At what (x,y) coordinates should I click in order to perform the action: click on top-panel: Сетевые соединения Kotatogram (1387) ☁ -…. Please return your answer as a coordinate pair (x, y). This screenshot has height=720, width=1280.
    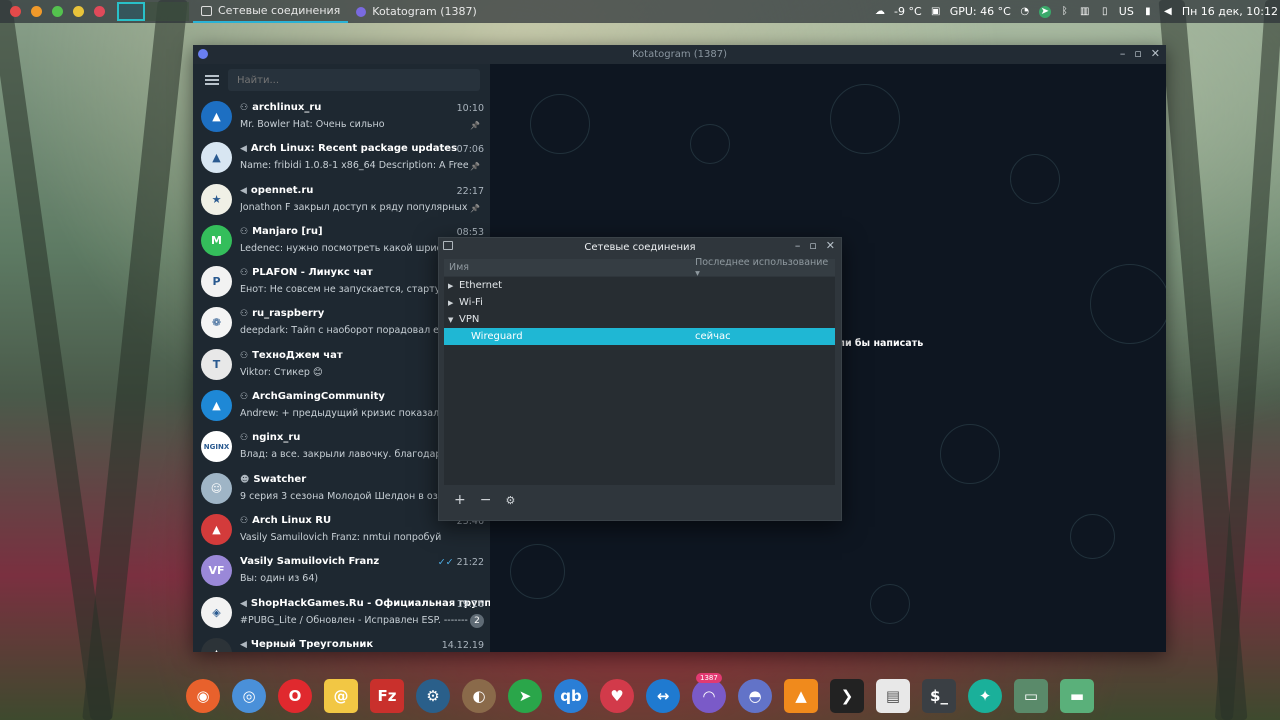
    Looking at the image, I should click on (640, 11).